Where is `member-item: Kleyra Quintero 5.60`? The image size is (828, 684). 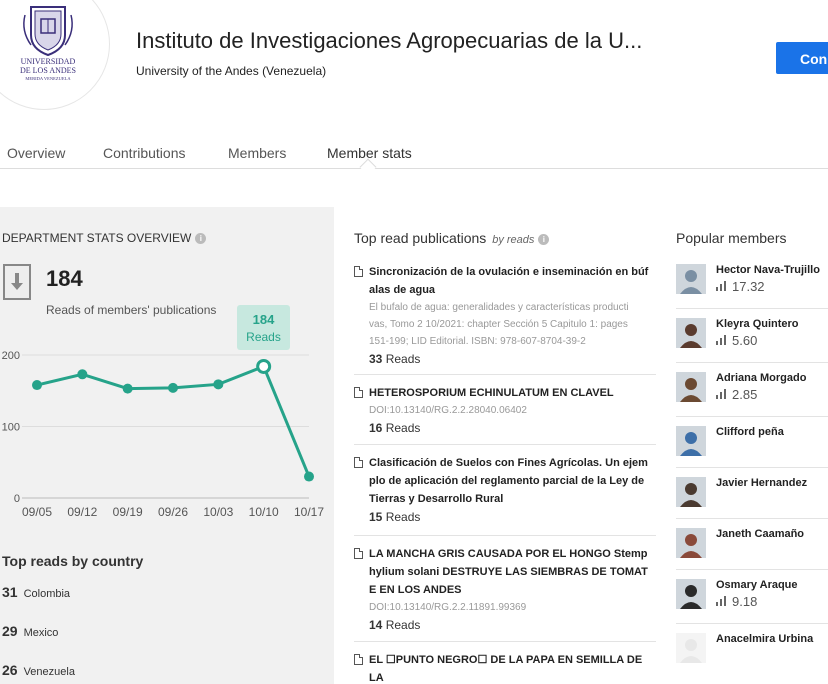 member-item: Kleyra Quintero 5.60 is located at coordinates (752, 338).